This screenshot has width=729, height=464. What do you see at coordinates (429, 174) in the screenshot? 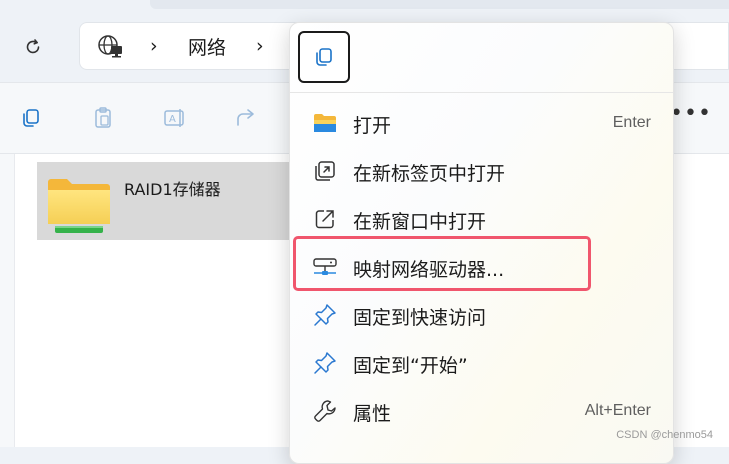
I see `menu-item-label: 在新标签页中打开` at bounding box center [429, 174].